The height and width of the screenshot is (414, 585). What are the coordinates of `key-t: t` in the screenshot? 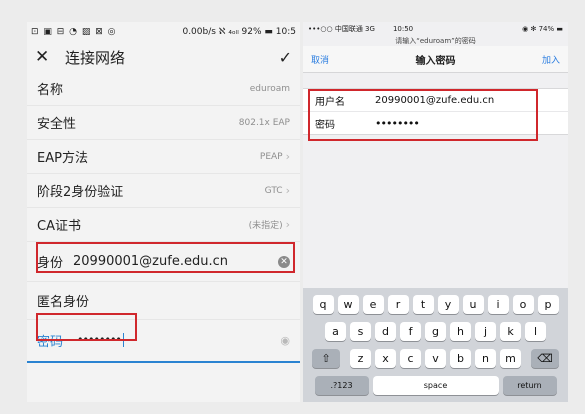 It's located at (423, 304).